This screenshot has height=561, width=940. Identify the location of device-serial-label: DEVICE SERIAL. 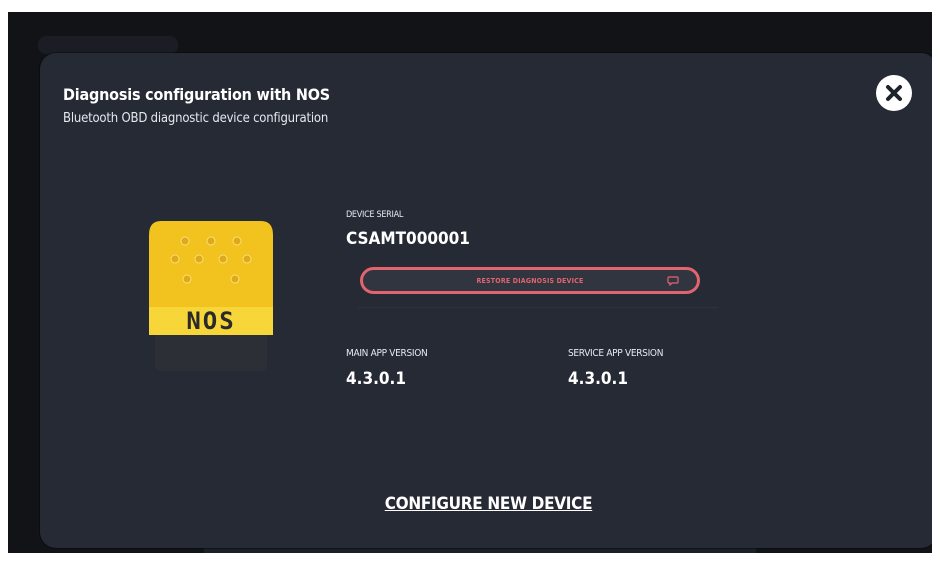
(375, 215).